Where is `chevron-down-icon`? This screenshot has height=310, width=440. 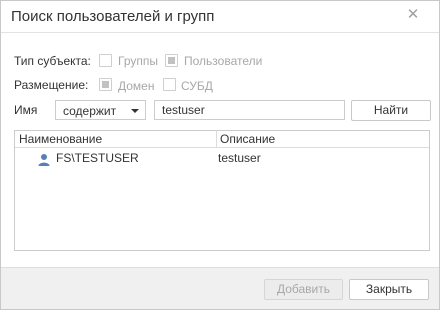 chevron-down-icon is located at coordinates (135, 111).